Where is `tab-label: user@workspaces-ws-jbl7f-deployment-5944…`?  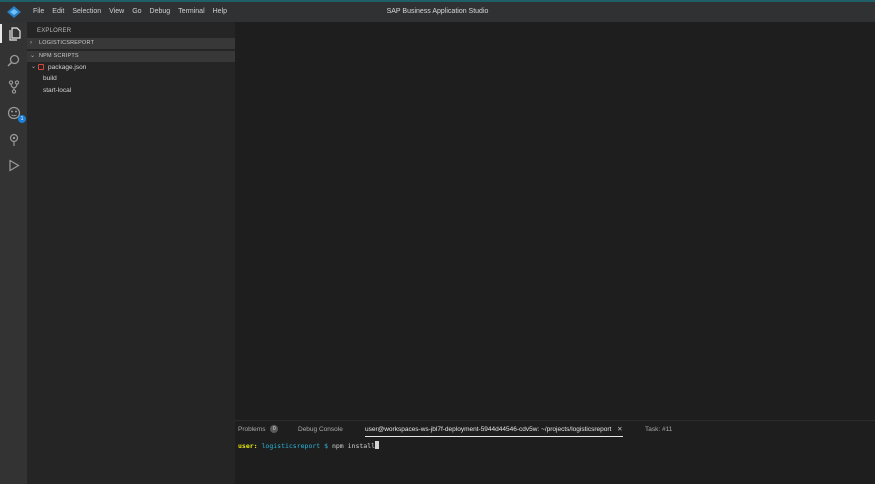 tab-label: user@workspaces-ws-jbl7f-deployment-5944… is located at coordinates (488, 429).